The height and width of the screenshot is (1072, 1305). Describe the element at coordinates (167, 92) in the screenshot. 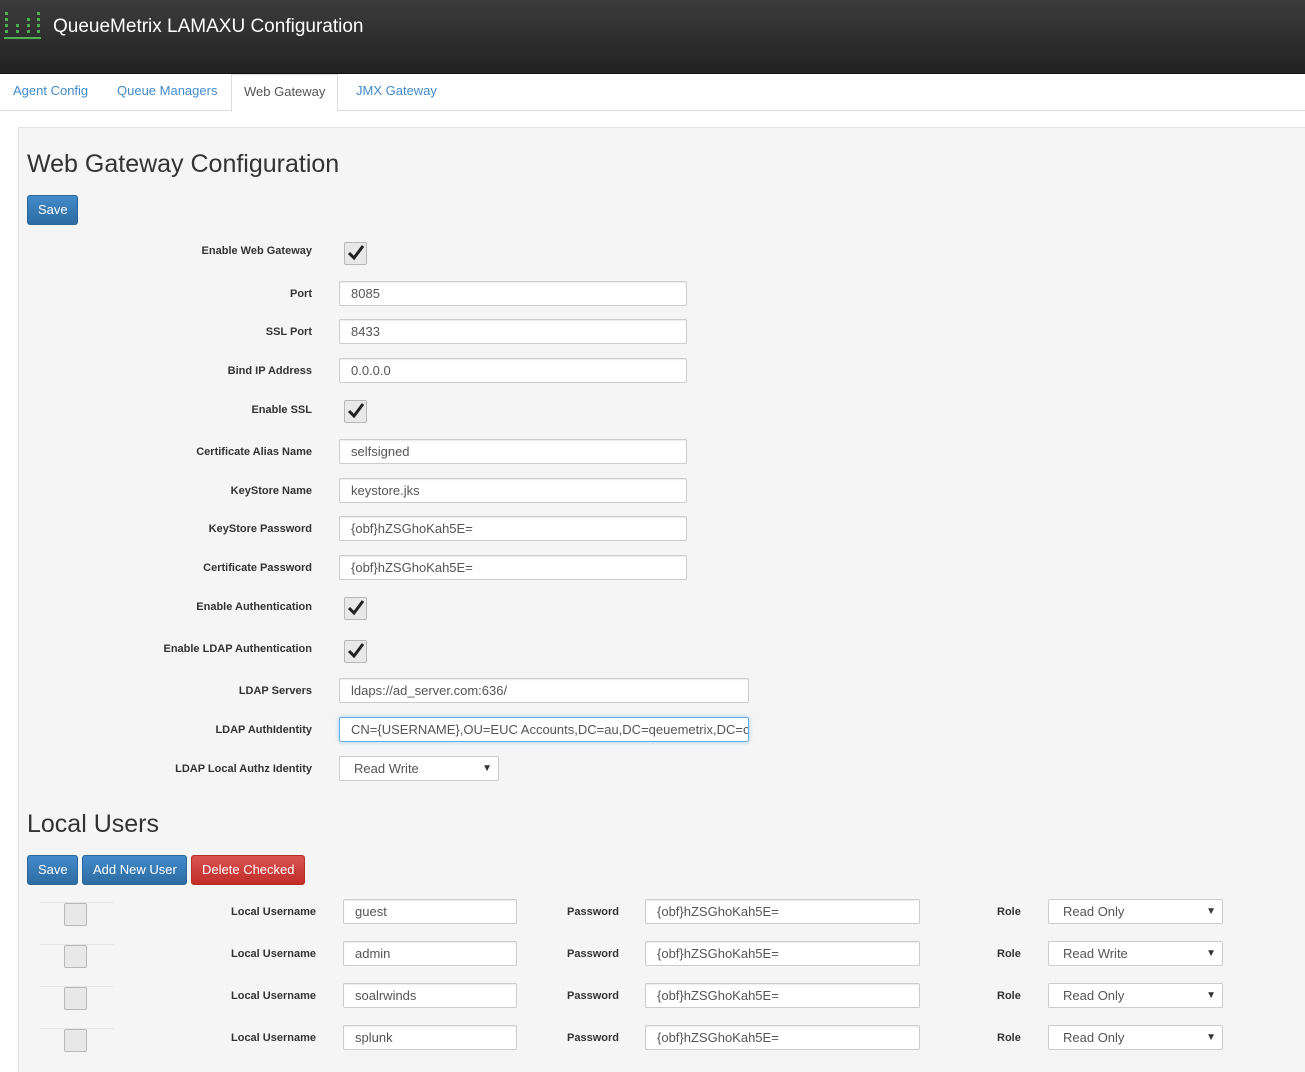

I see `tab-queue-managers: Queue Managers` at that location.